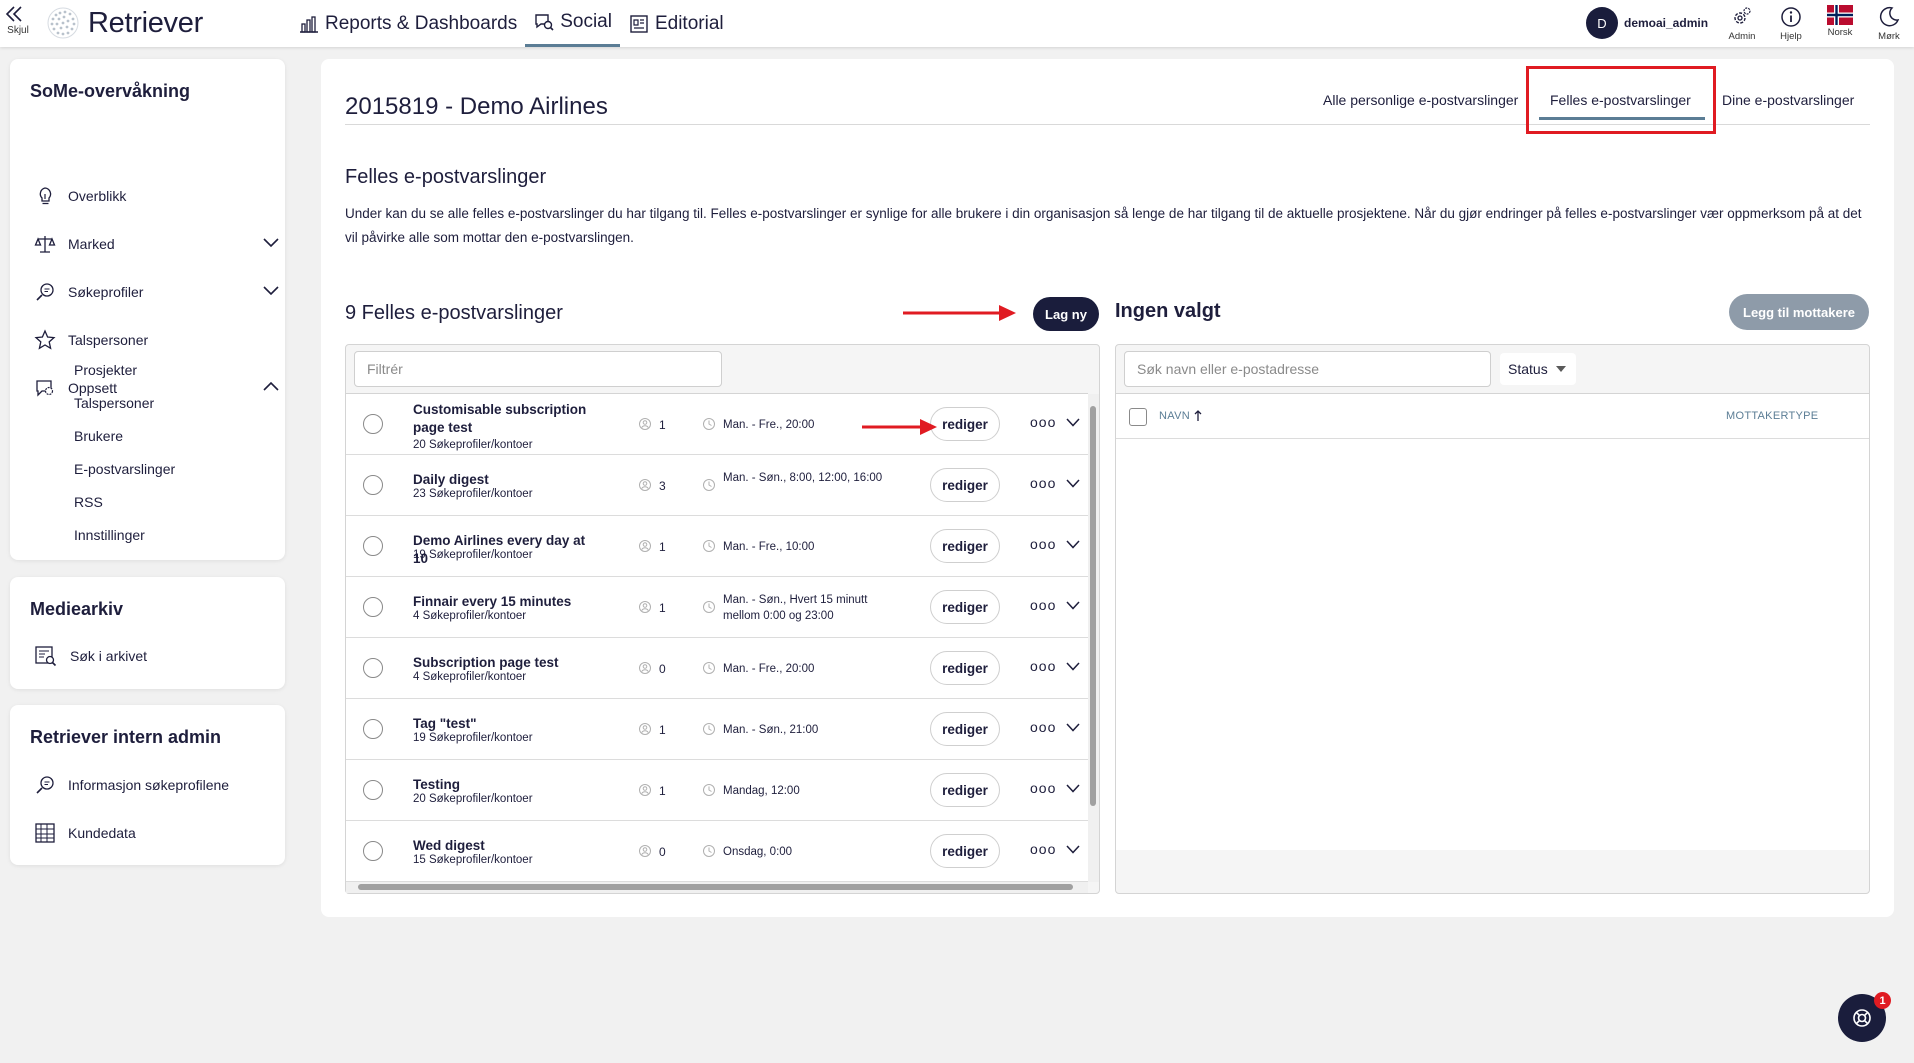 Image resolution: width=1914 pixels, height=1063 pixels. I want to click on alert-profile-count: 4 Søkeprofiler/kontoer, so click(470, 677).